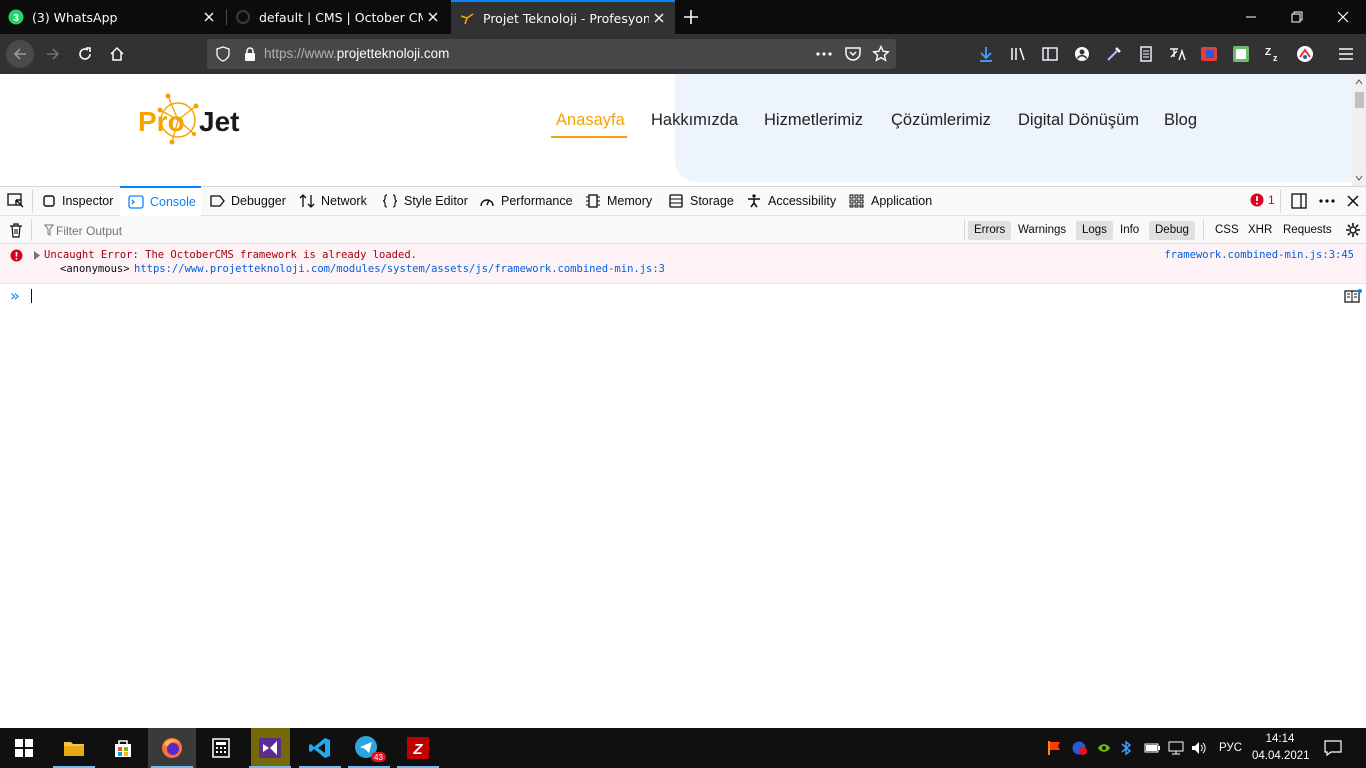 This screenshot has width=1366, height=768. I want to click on taskbar-file-explorer, so click(74, 748).